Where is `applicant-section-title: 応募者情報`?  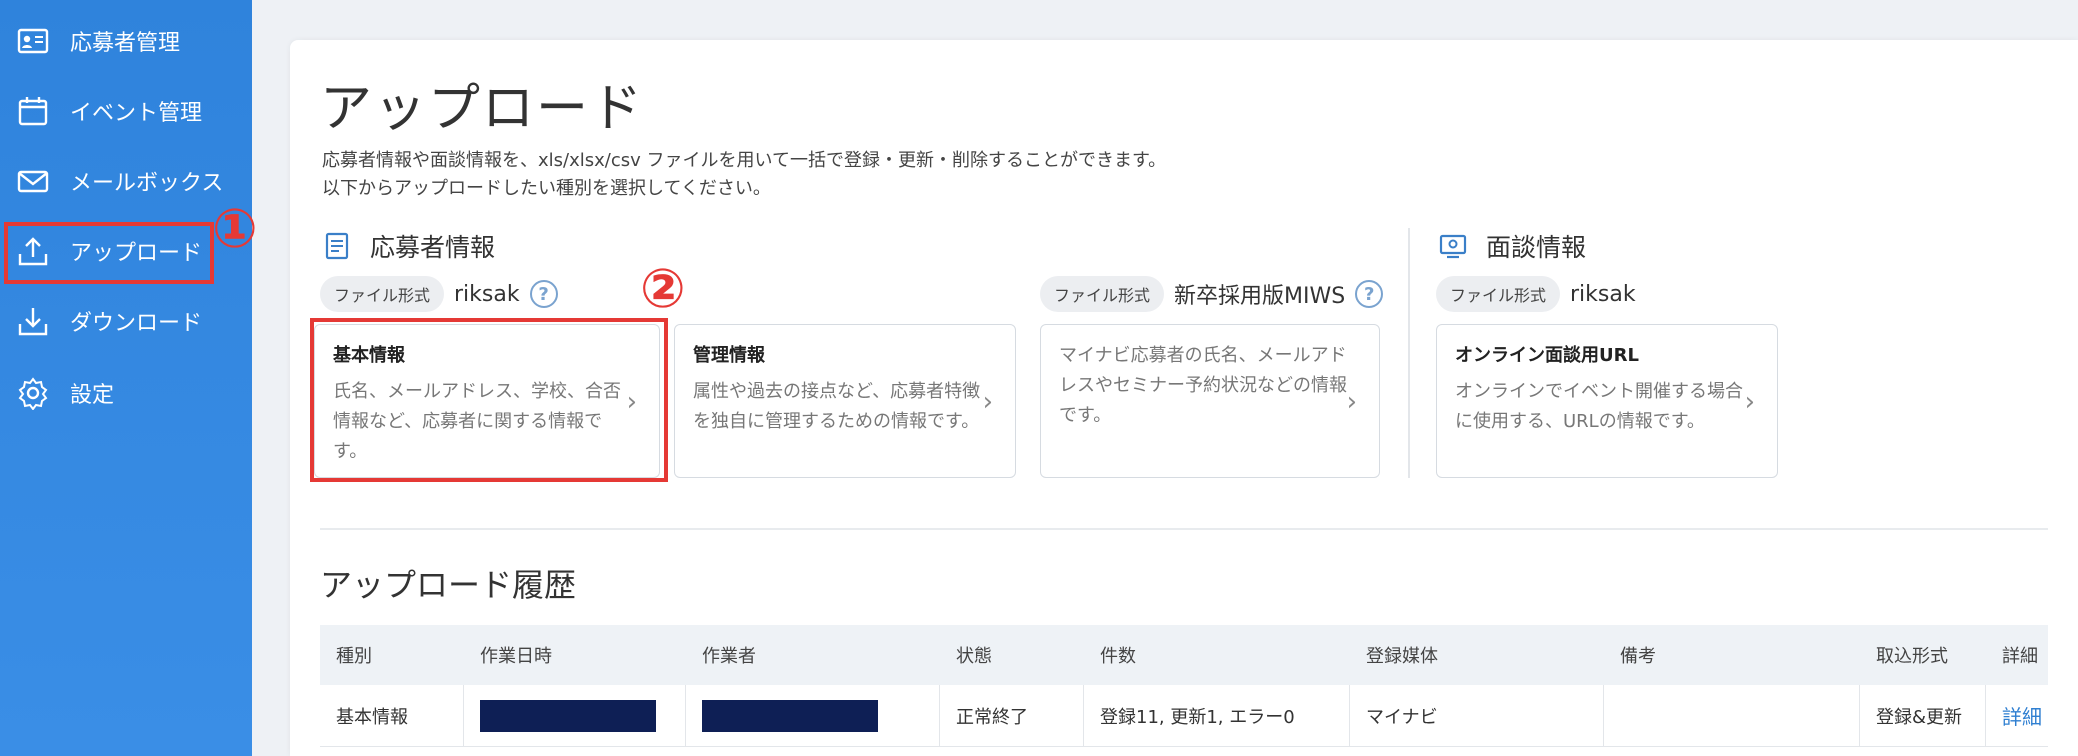 applicant-section-title: 応募者情報 is located at coordinates (408, 246).